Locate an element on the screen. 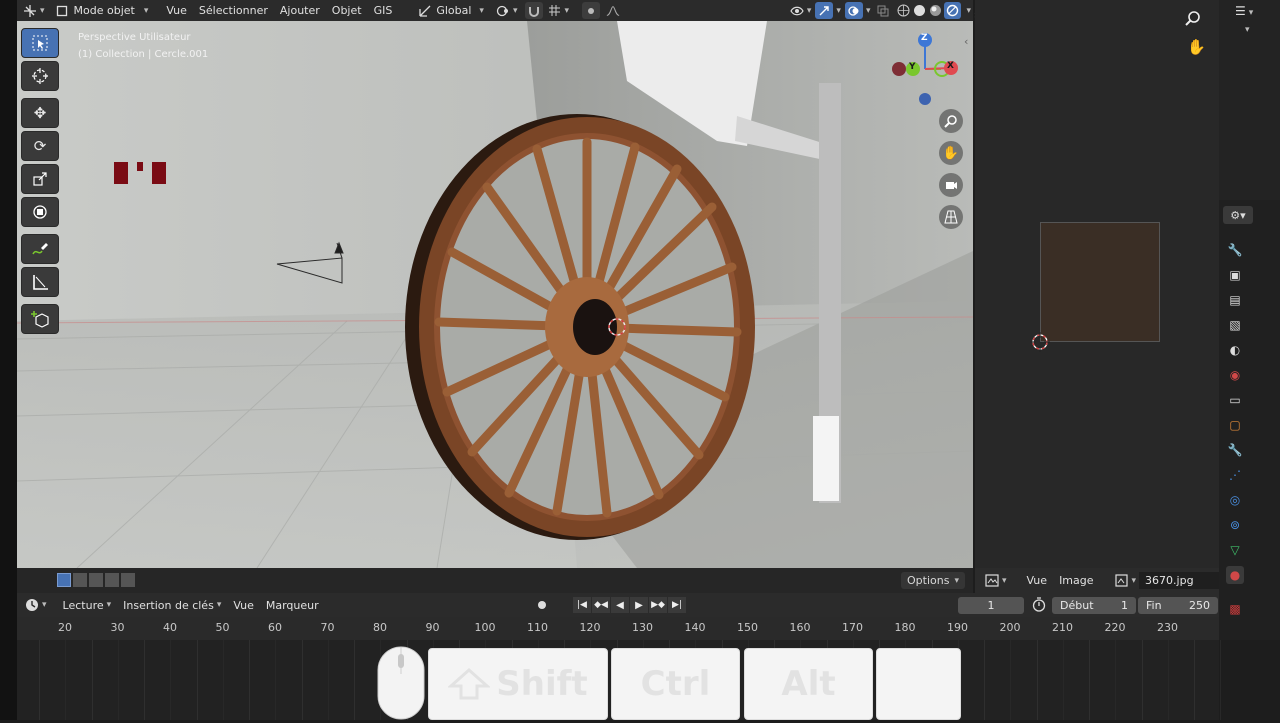  transform-icon is located at coordinates (40, 212).